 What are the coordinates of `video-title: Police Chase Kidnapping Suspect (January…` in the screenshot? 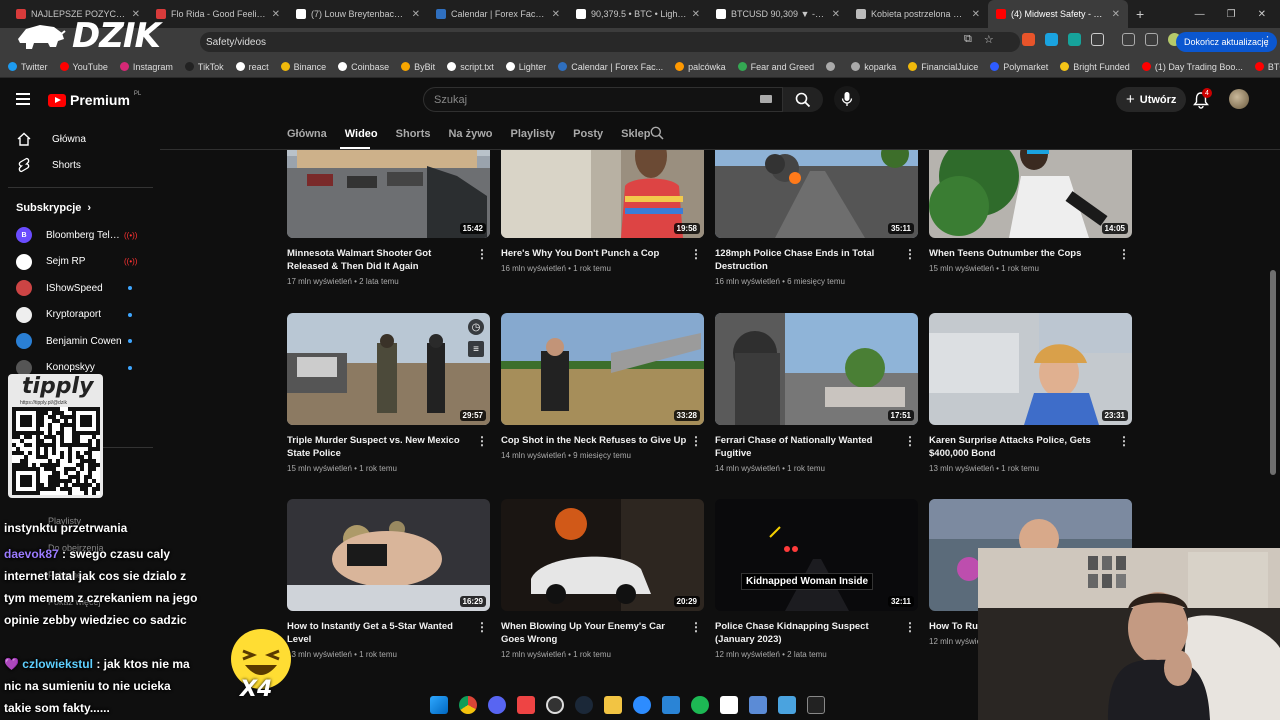 It's located at (808, 633).